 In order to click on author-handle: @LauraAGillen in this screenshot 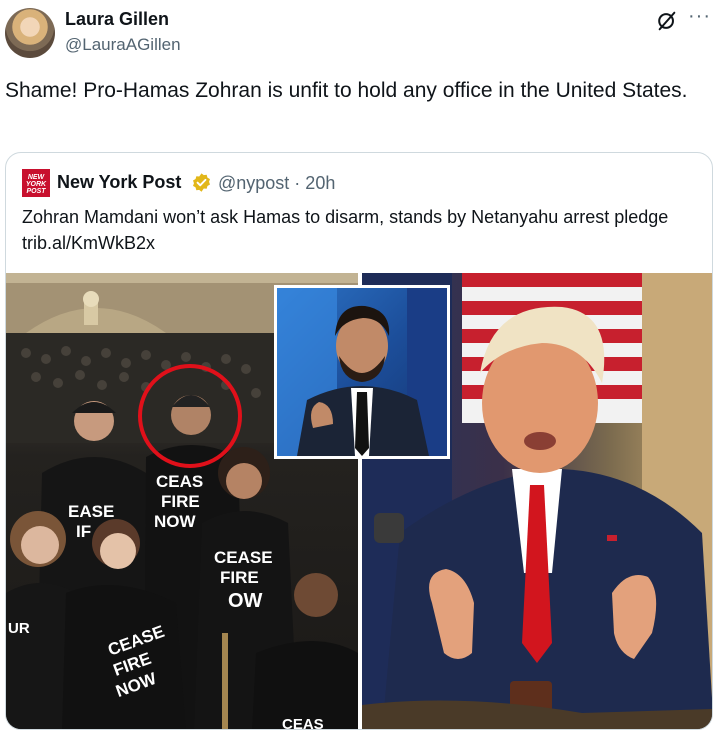, I will do `click(123, 45)`.